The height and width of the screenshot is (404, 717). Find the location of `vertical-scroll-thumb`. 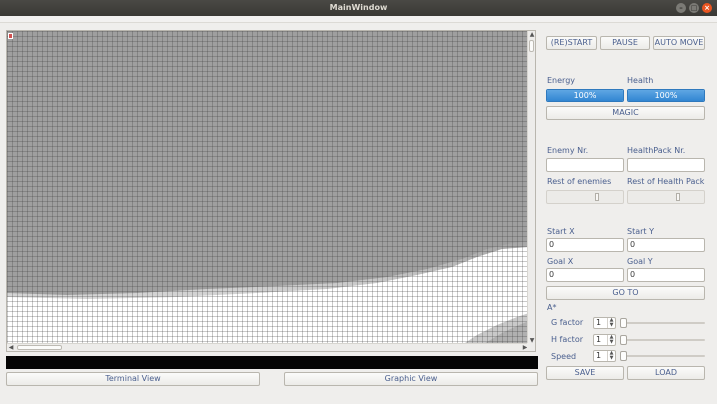

vertical-scroll-thumb is located at coordinates (531, 46).